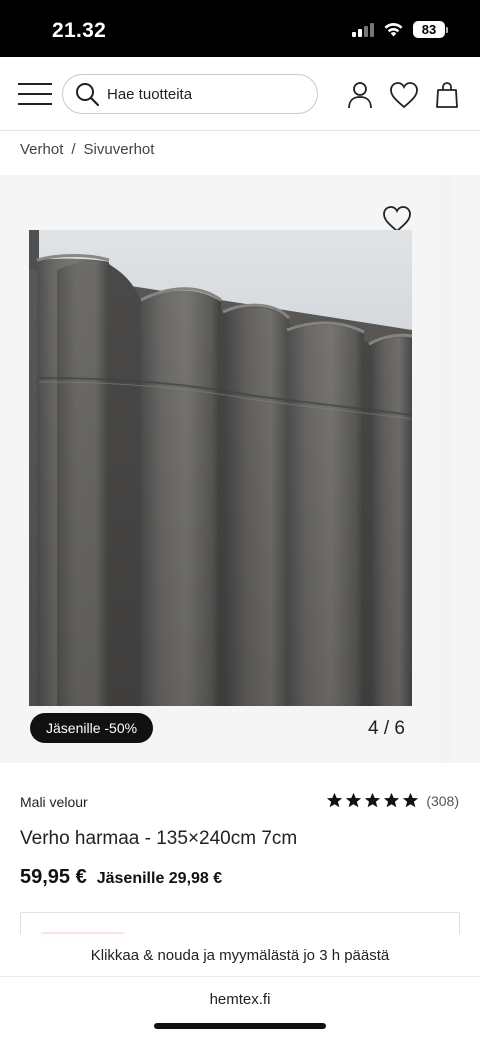 Image resolution: width=480 pixels, height=1039 pixels. Describe the element at coordinates (53, 877) in the screenshot. I see `product-price: 59,95 €` at that location.